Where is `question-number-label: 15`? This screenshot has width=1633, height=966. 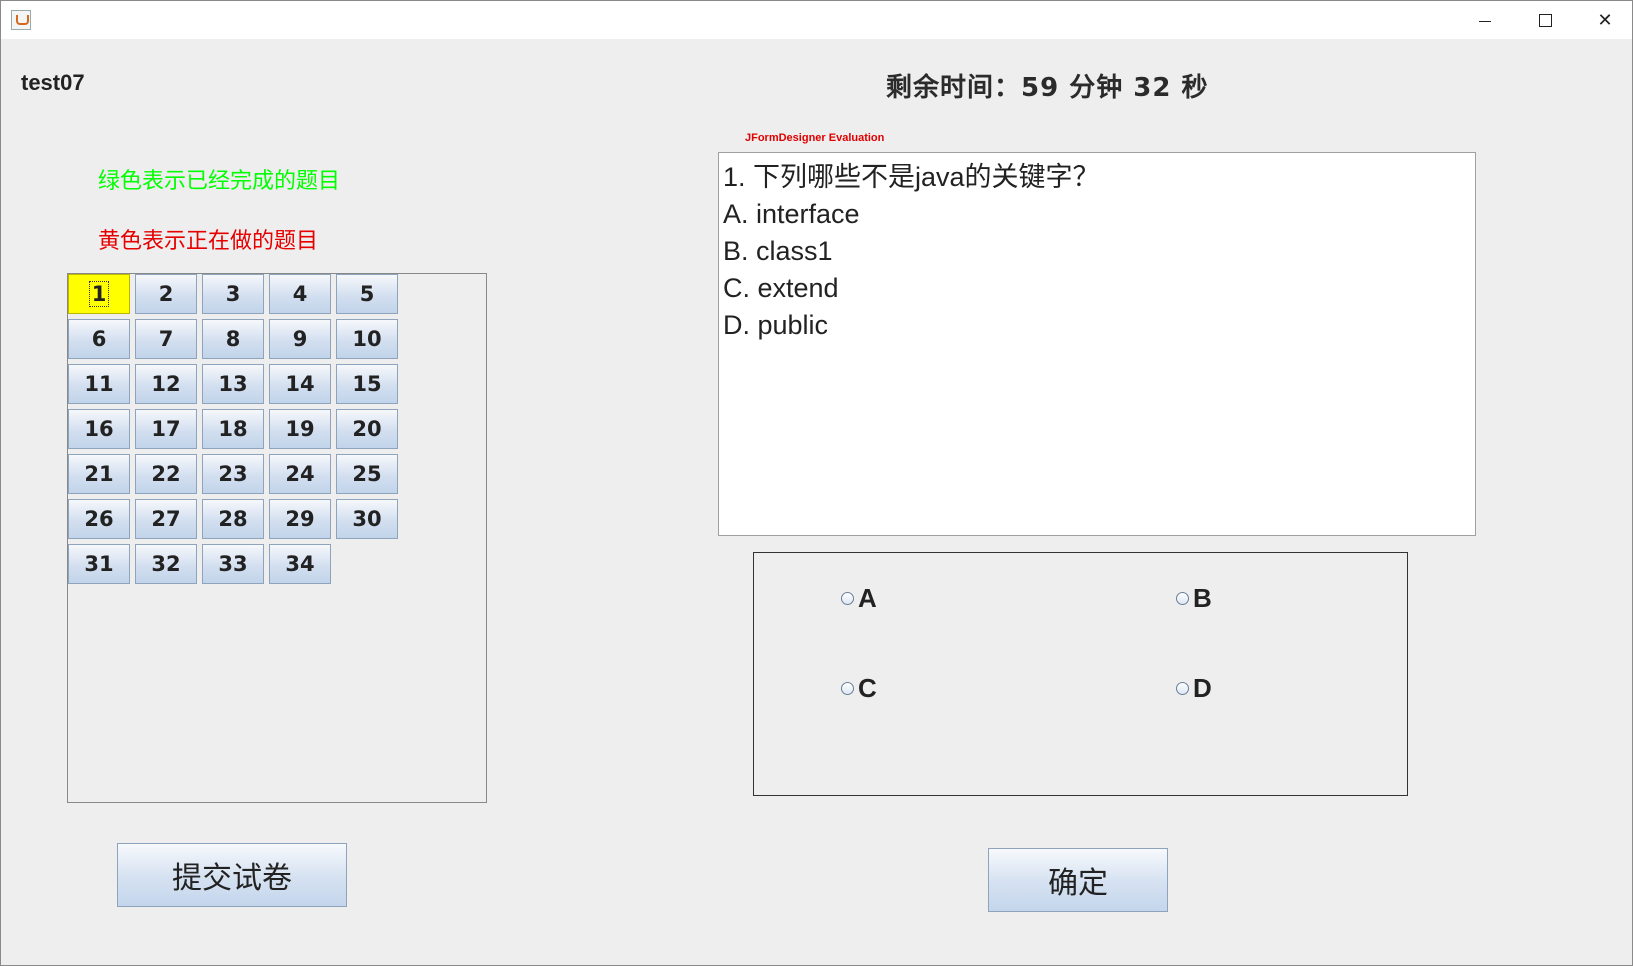 question-number-label: 15 is located at coordinates (367, 384).